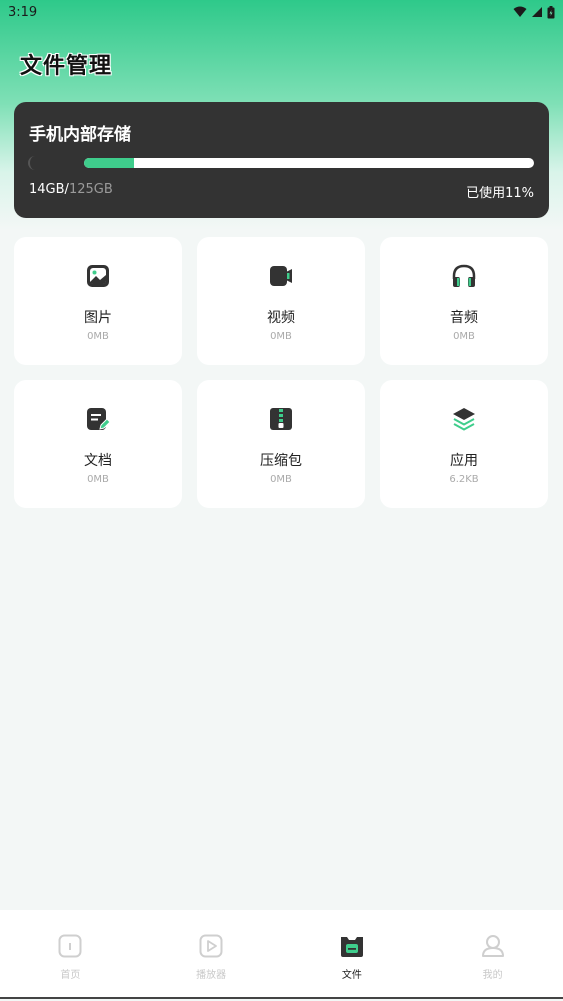 The image size is (563, 1001). What do you see at coordinates (98, 444) in the screenshot?
I see `category-document-tile: 文档 0MB` at bounding box center [98, 444].